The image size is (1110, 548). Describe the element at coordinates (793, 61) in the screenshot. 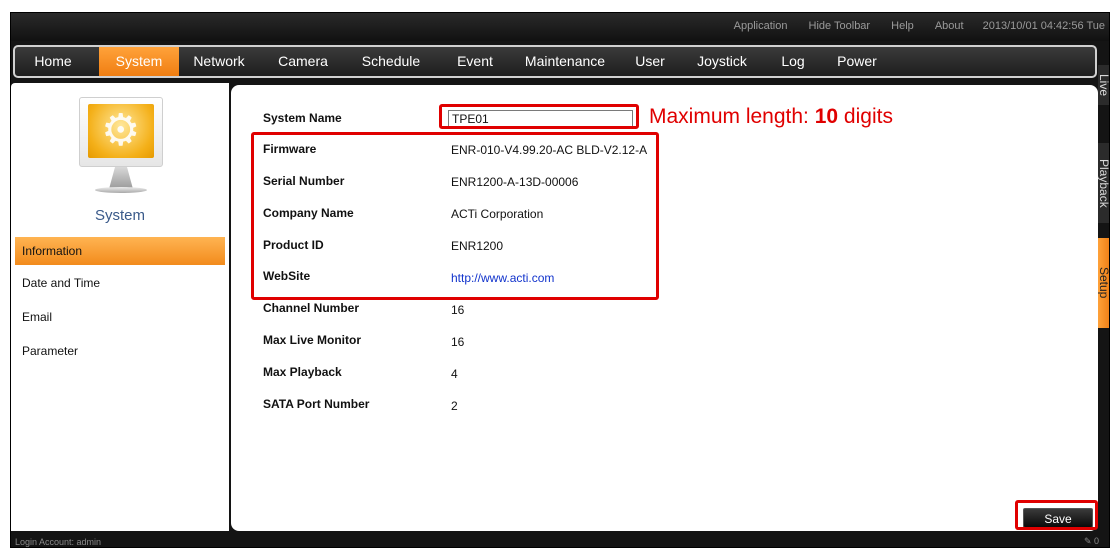

I see `menu-log: Log` at that location.